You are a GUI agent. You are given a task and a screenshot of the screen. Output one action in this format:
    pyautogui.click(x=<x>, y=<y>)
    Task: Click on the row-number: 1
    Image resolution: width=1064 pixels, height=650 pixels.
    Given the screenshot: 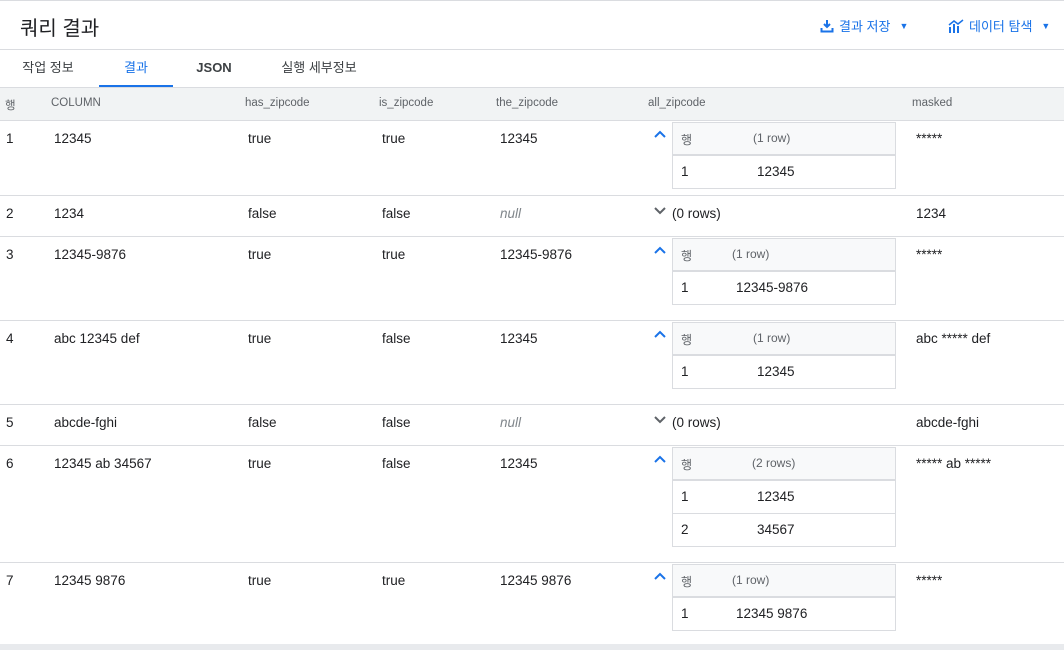 What is the action you would take?
    pyautogui.click(x=10, y=138)
    